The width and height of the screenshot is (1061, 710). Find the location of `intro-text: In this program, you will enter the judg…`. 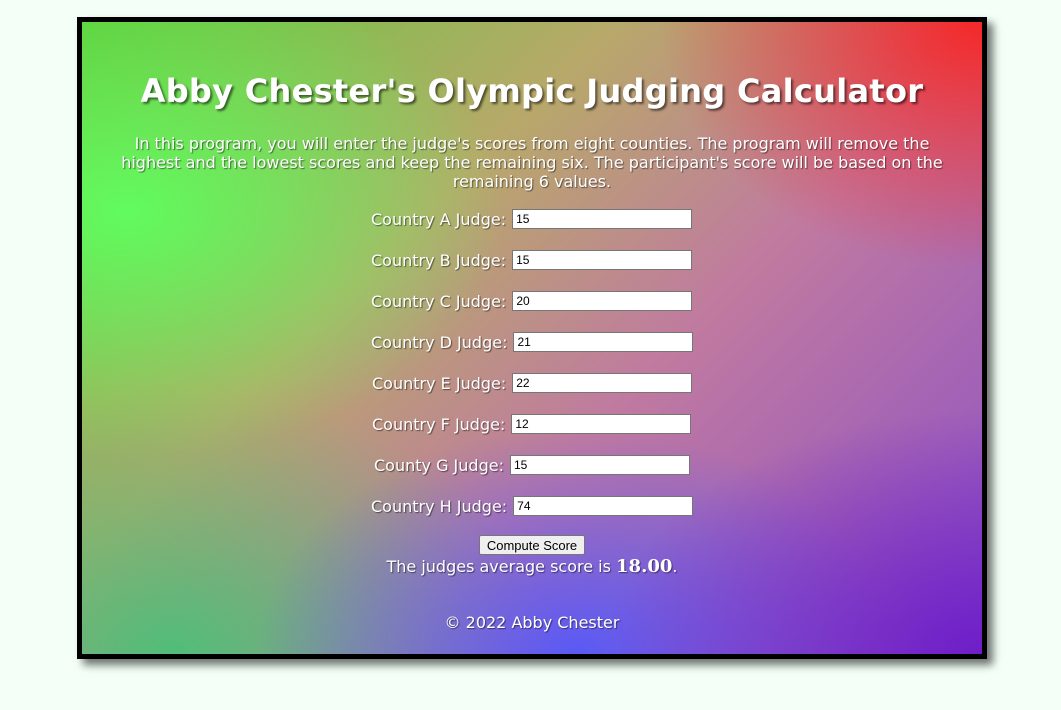

intro-text: In this program, you will enter the judg… is located at coordinates (532, 162).